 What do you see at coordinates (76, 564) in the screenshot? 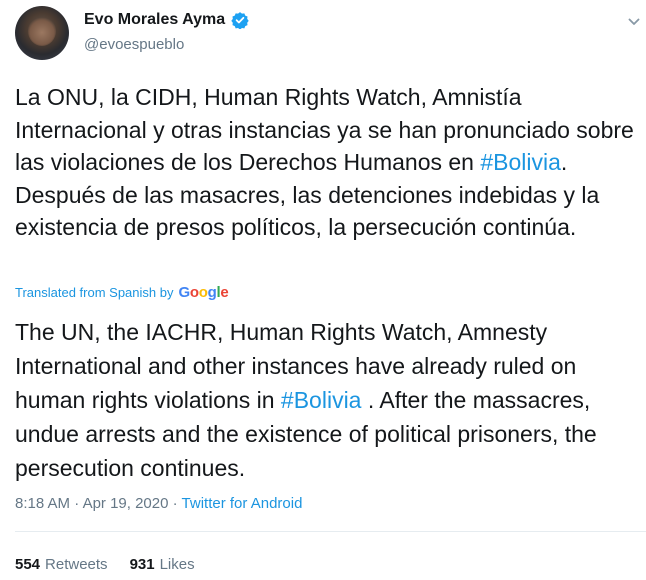
I see `retweets-label: Retweets` at bounding box center [76, 564].